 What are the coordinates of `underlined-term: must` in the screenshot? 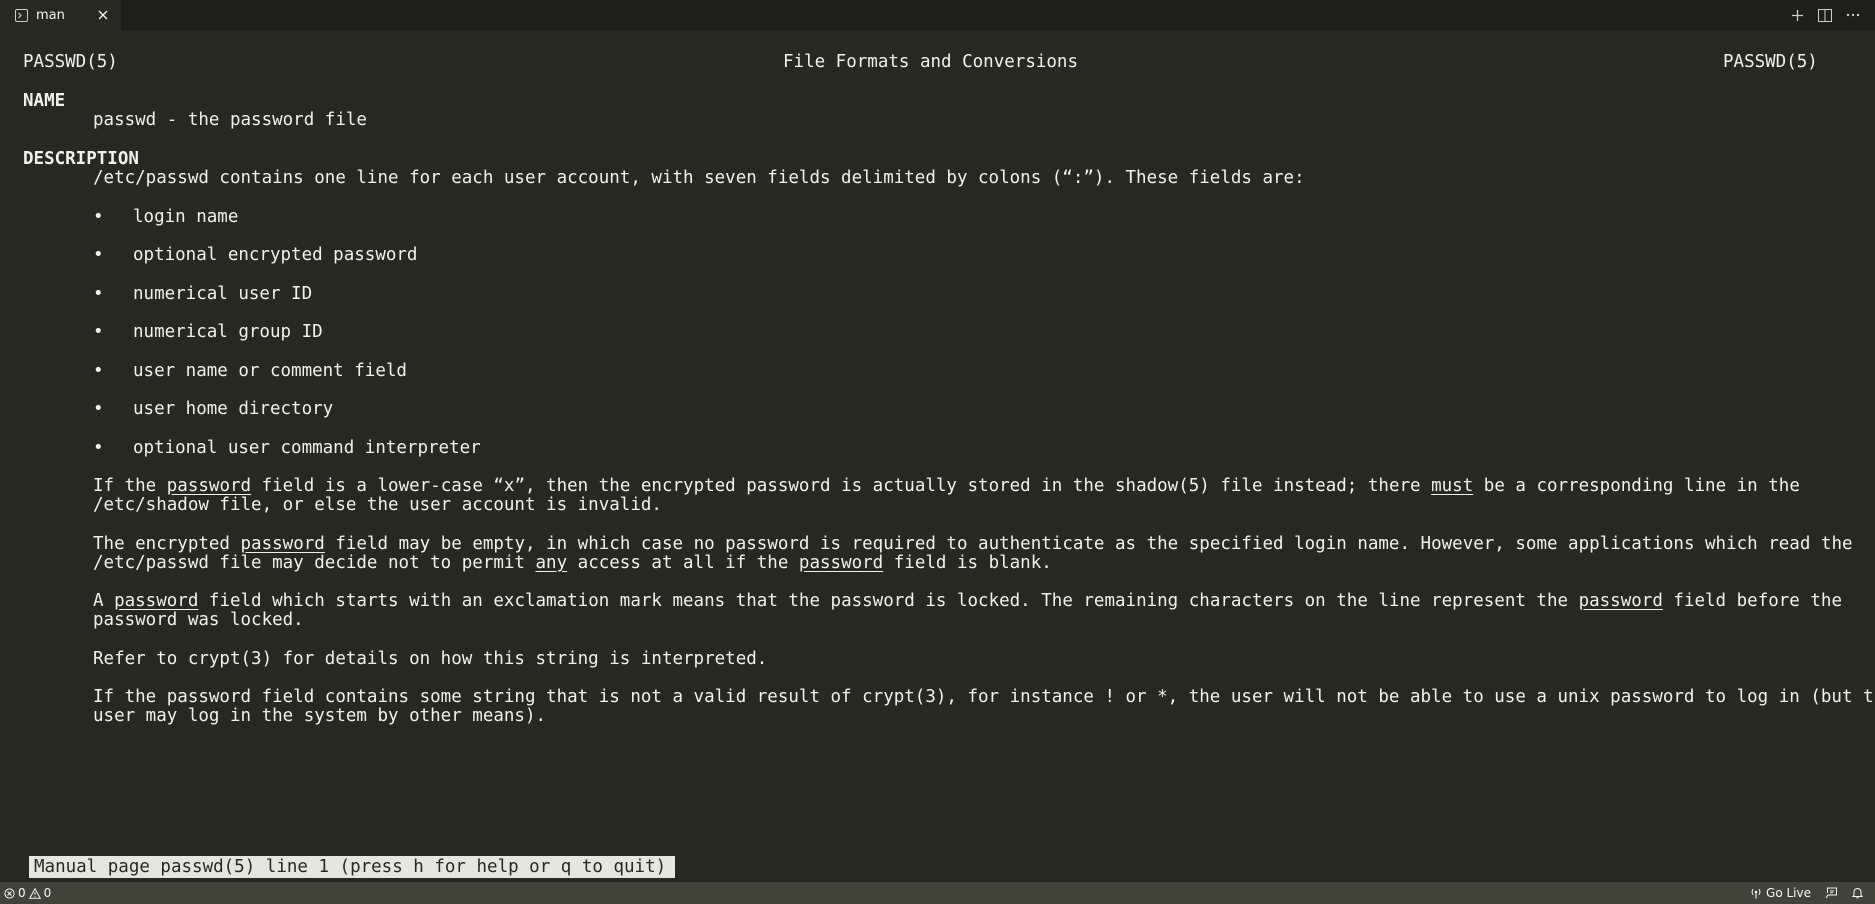 It's located at (1452, 486).